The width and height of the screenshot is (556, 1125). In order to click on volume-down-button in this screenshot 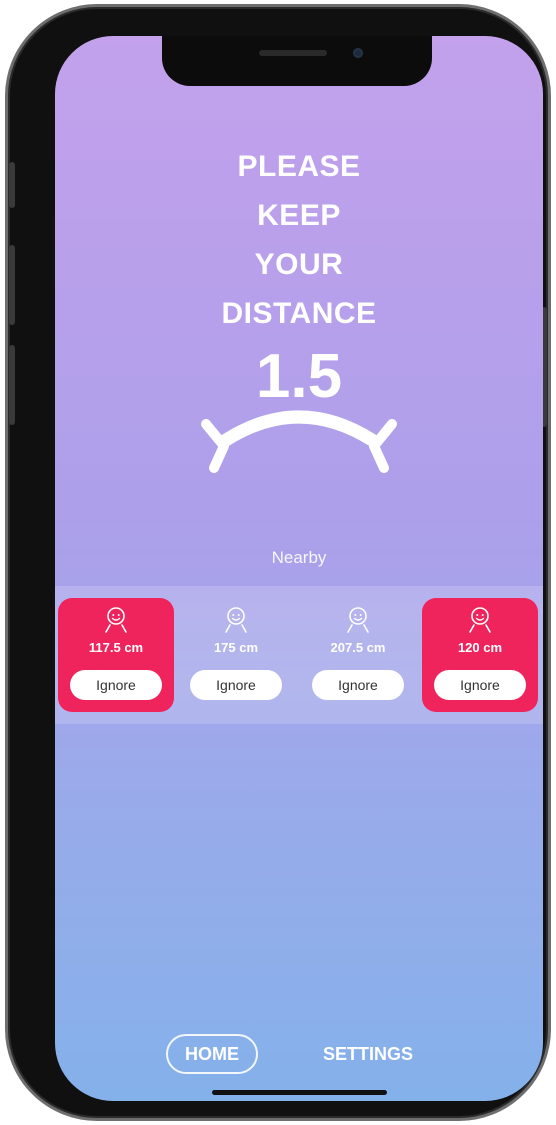, I will do `click(12, 385)`.